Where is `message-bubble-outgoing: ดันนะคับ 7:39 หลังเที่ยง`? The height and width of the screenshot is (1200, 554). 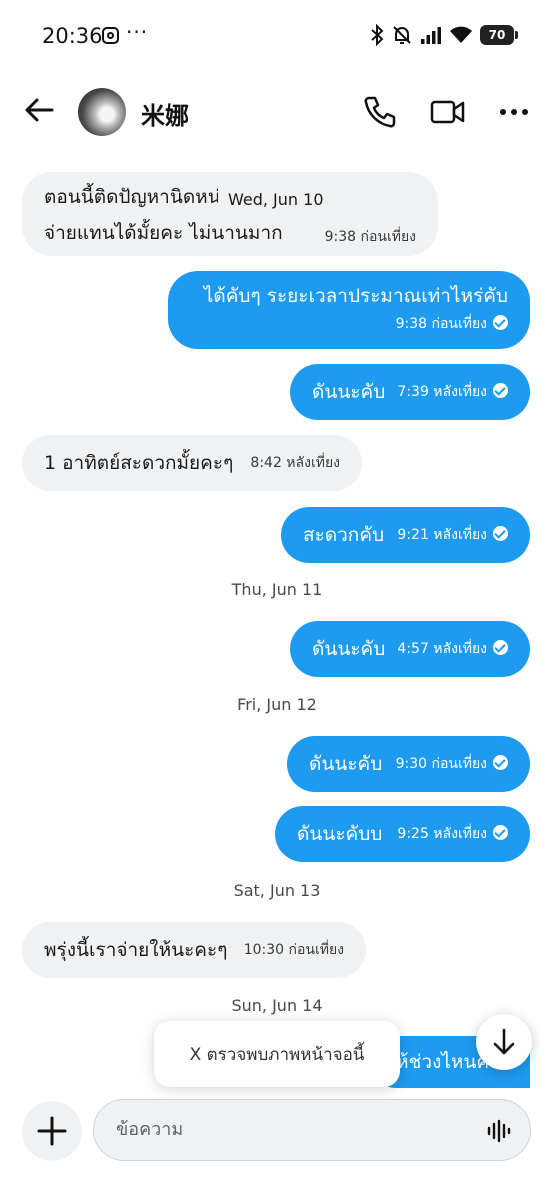 message-bubble-outgoing: ดันนะคับ 7:39 หลังเที่ยง is located at coordinates (410, 392).